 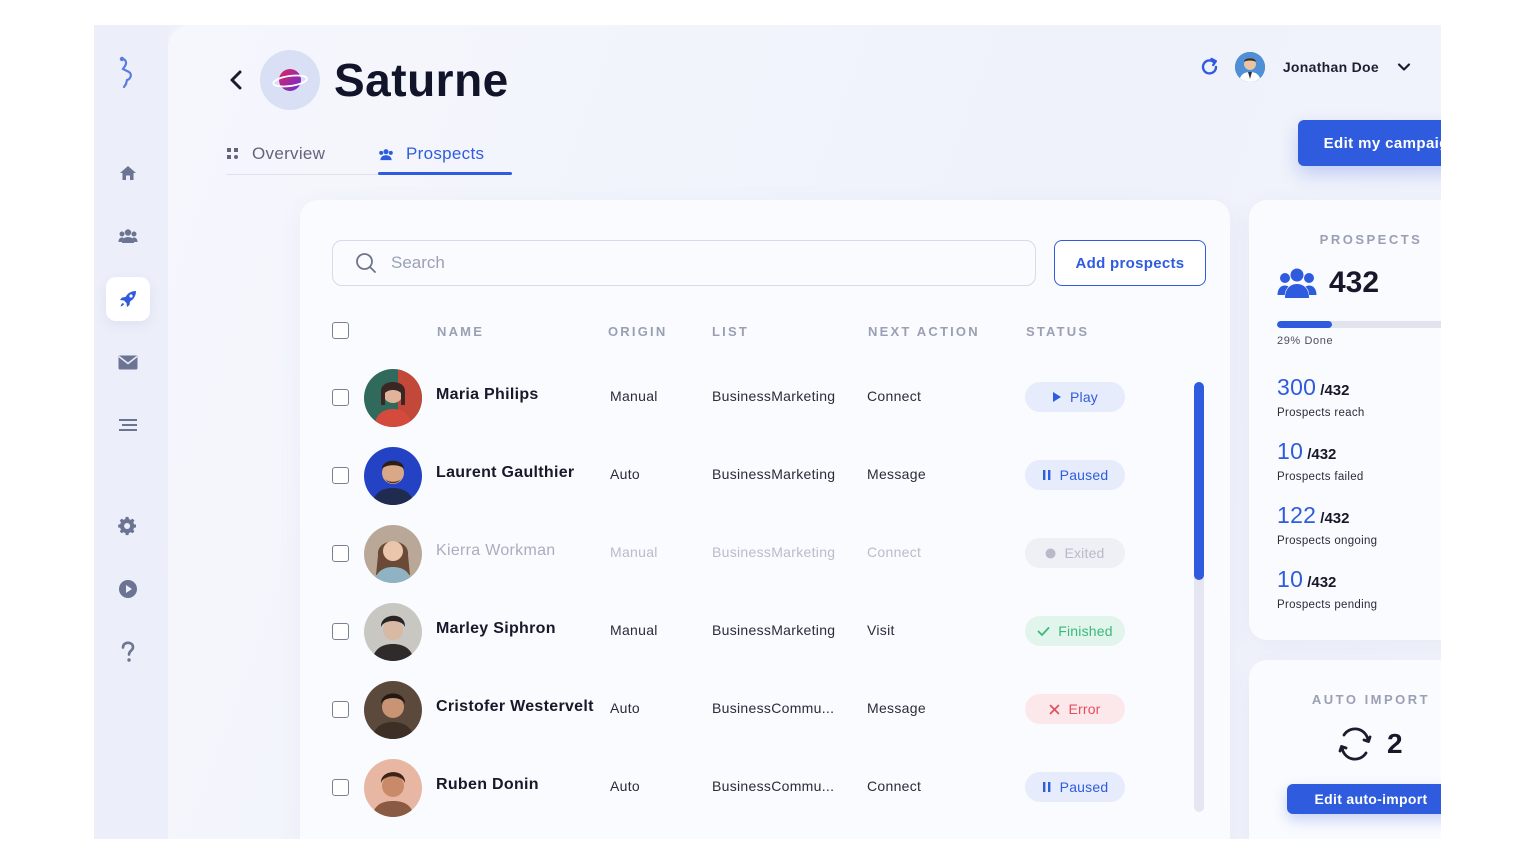 What do you see at coordinates (127, 71) in the screenshot?
I see `logo-icon` at bounding box center [127, 71].